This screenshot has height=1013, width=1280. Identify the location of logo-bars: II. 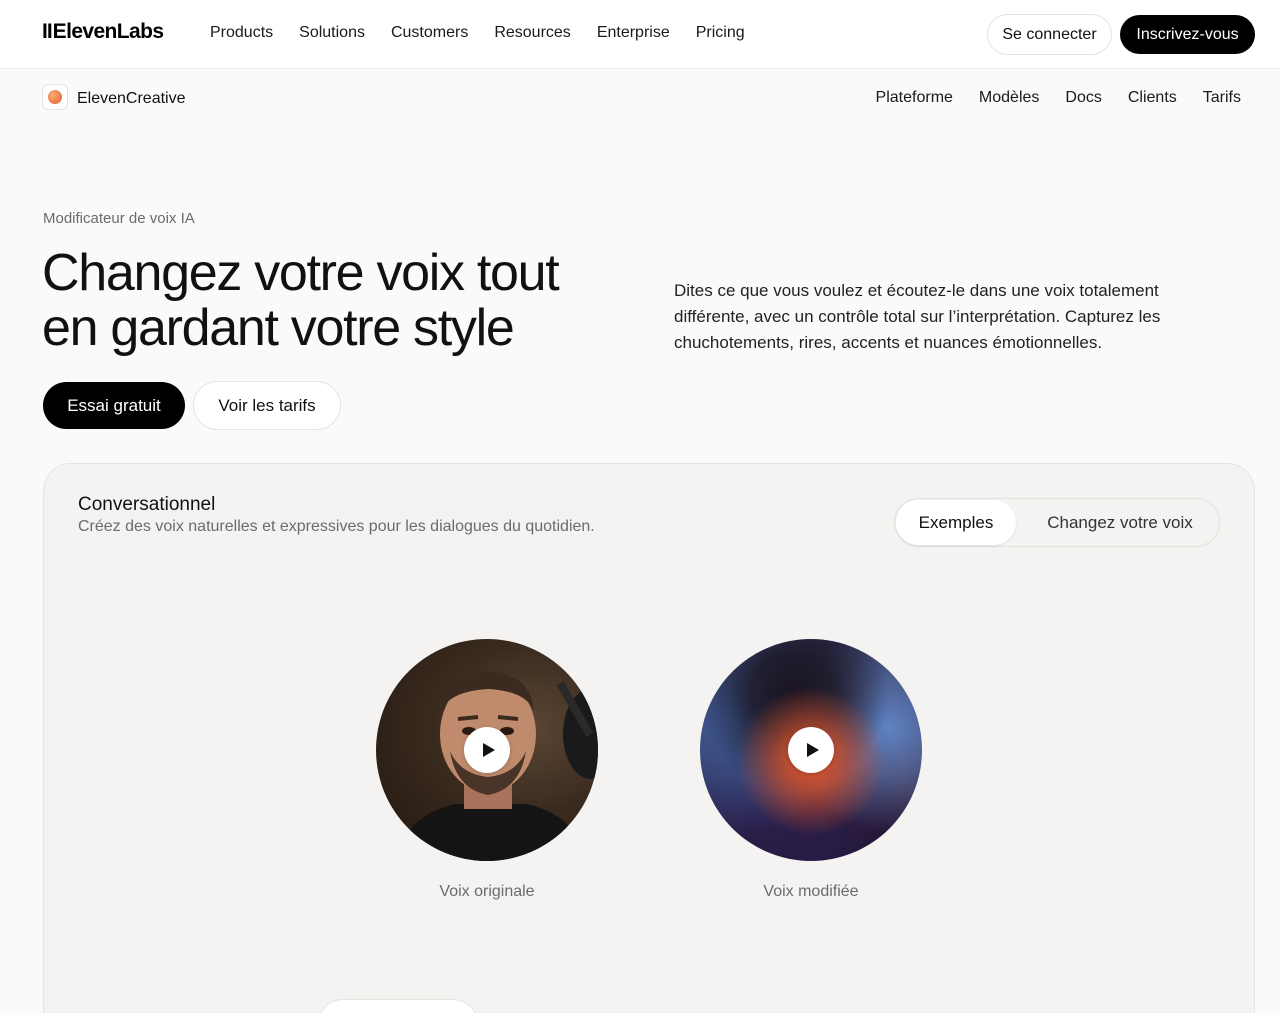
(47, 31).